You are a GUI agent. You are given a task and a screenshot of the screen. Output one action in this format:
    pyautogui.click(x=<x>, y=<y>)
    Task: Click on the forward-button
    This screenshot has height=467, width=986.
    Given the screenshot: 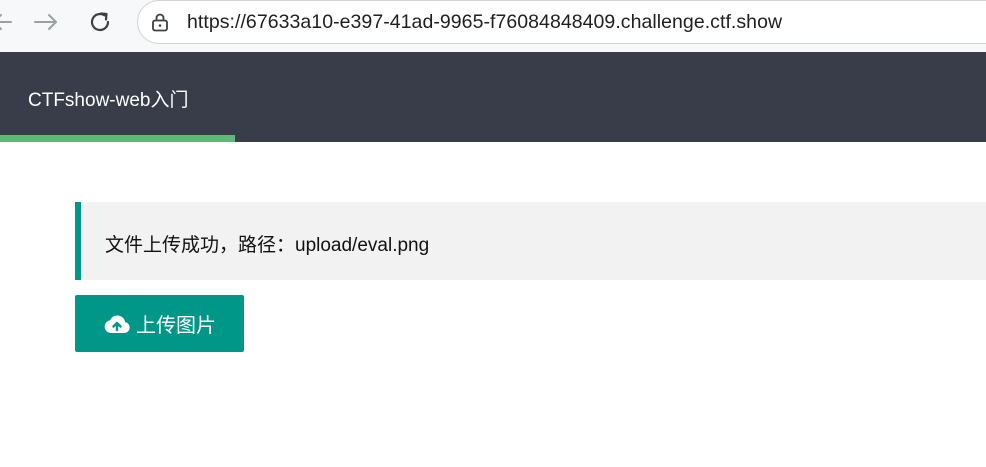 What is the action you would take?
    pyautogui.click(x=46, y=22)
    